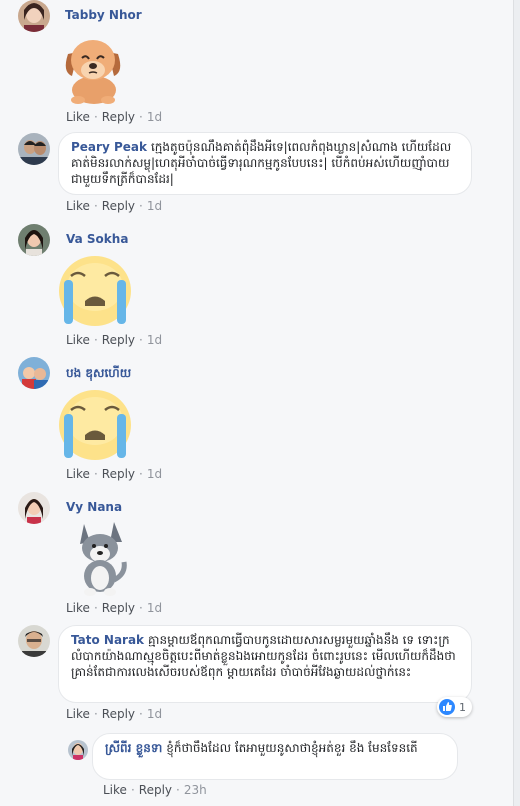 The width and height of the screenshot is (520, 806). Describe the element at coordinates (97, 239) in the screenshot. I see `comment-author: Va Sokha` at that location.